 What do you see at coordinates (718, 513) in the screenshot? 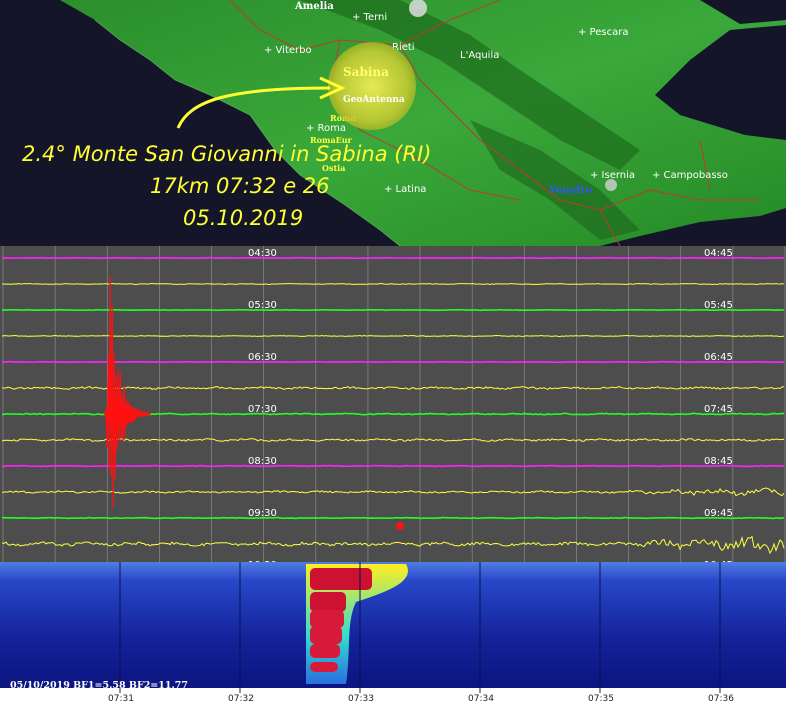
I see `row-label-right: 09:45` at bounding box center [718, 513].